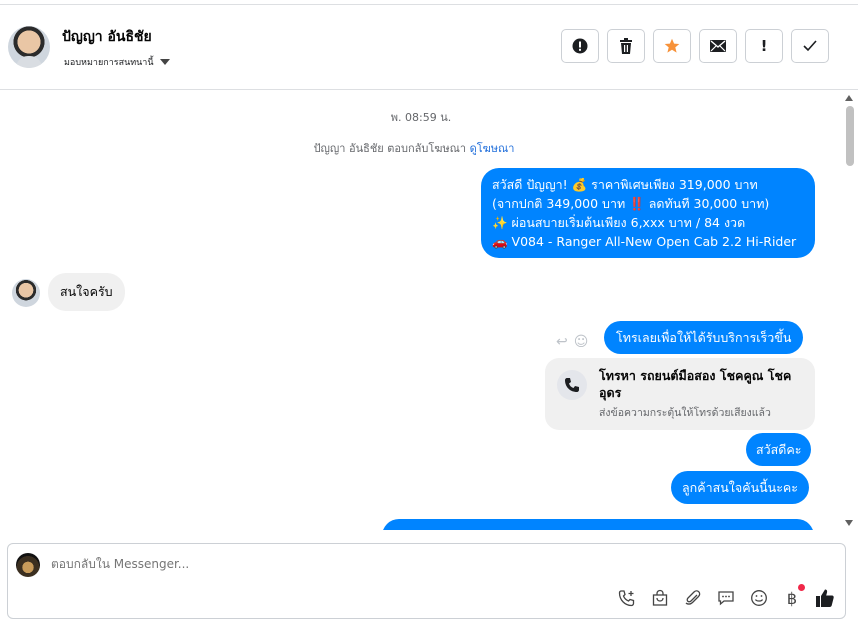 The image size is (865, 625). I want to click on header-actions: !, so click(695, 46).